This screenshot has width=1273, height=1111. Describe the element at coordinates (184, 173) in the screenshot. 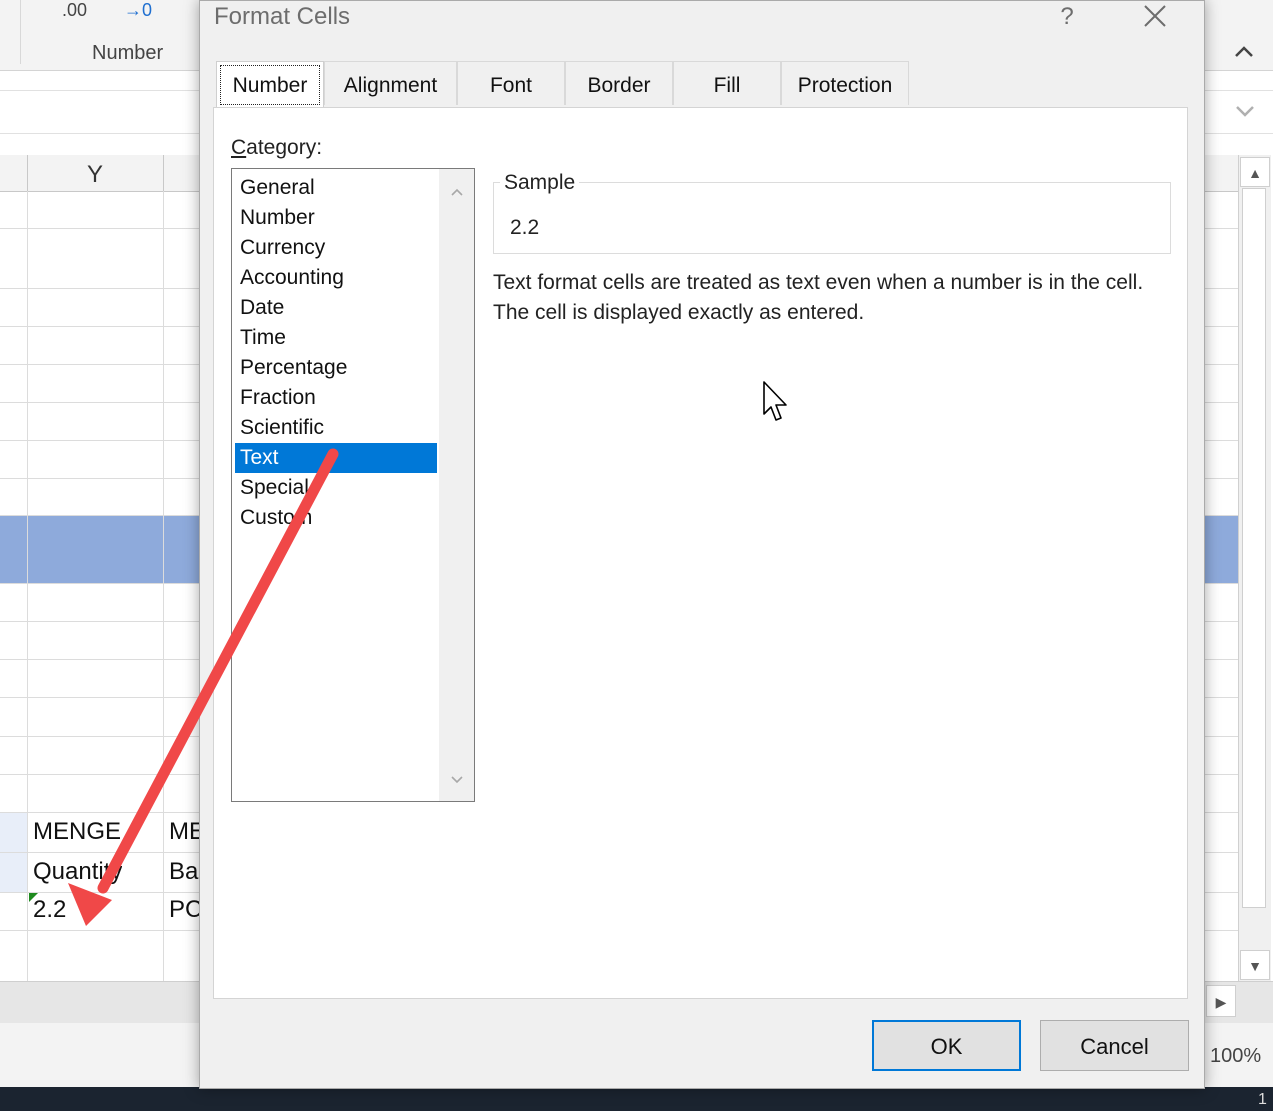

I see `column-header-next` at that location.